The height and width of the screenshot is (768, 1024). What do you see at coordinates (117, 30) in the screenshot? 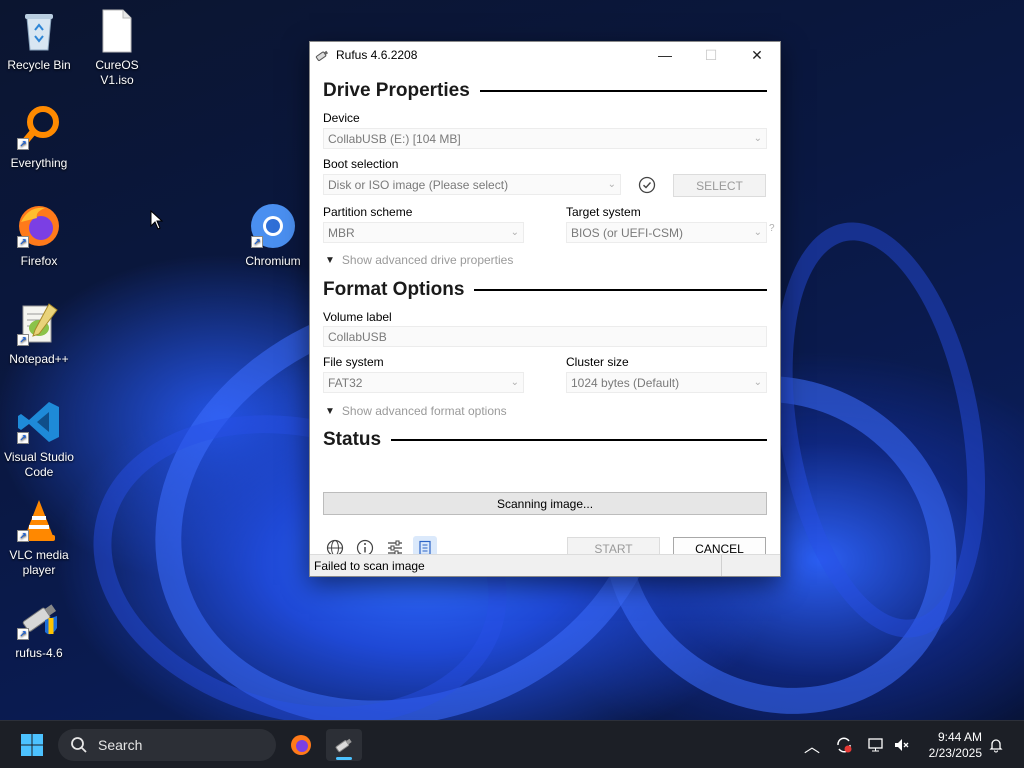
I see `file-icon` at bounding box center [117, 30].